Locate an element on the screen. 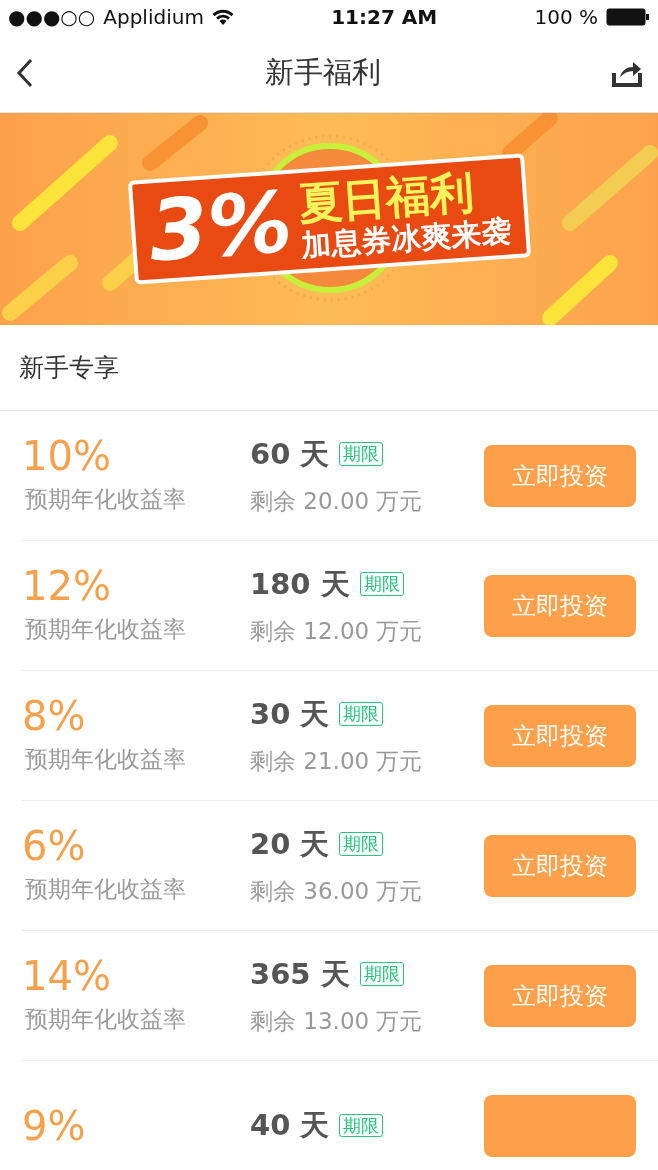 The image size is (658, 1170). battery-icon is located at coordinates (628, 16).